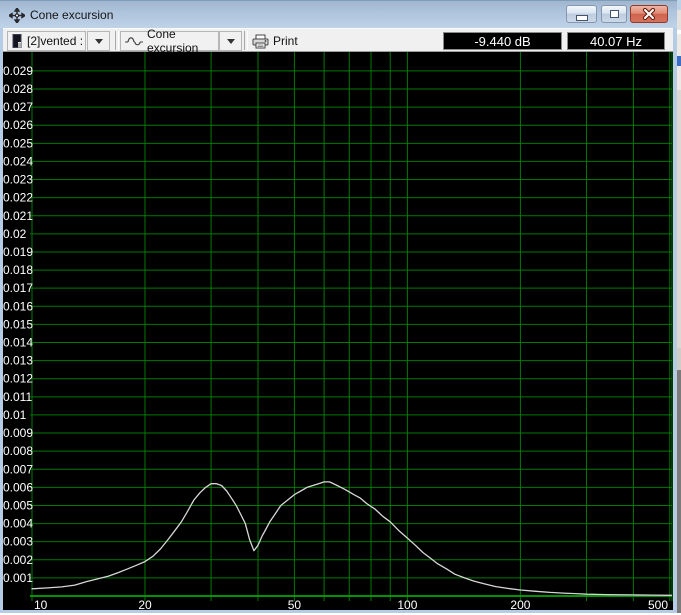 The width and height of the screenshot is (681, 615). I want to click on driver-select: [2]vented :, so click(46, 41).